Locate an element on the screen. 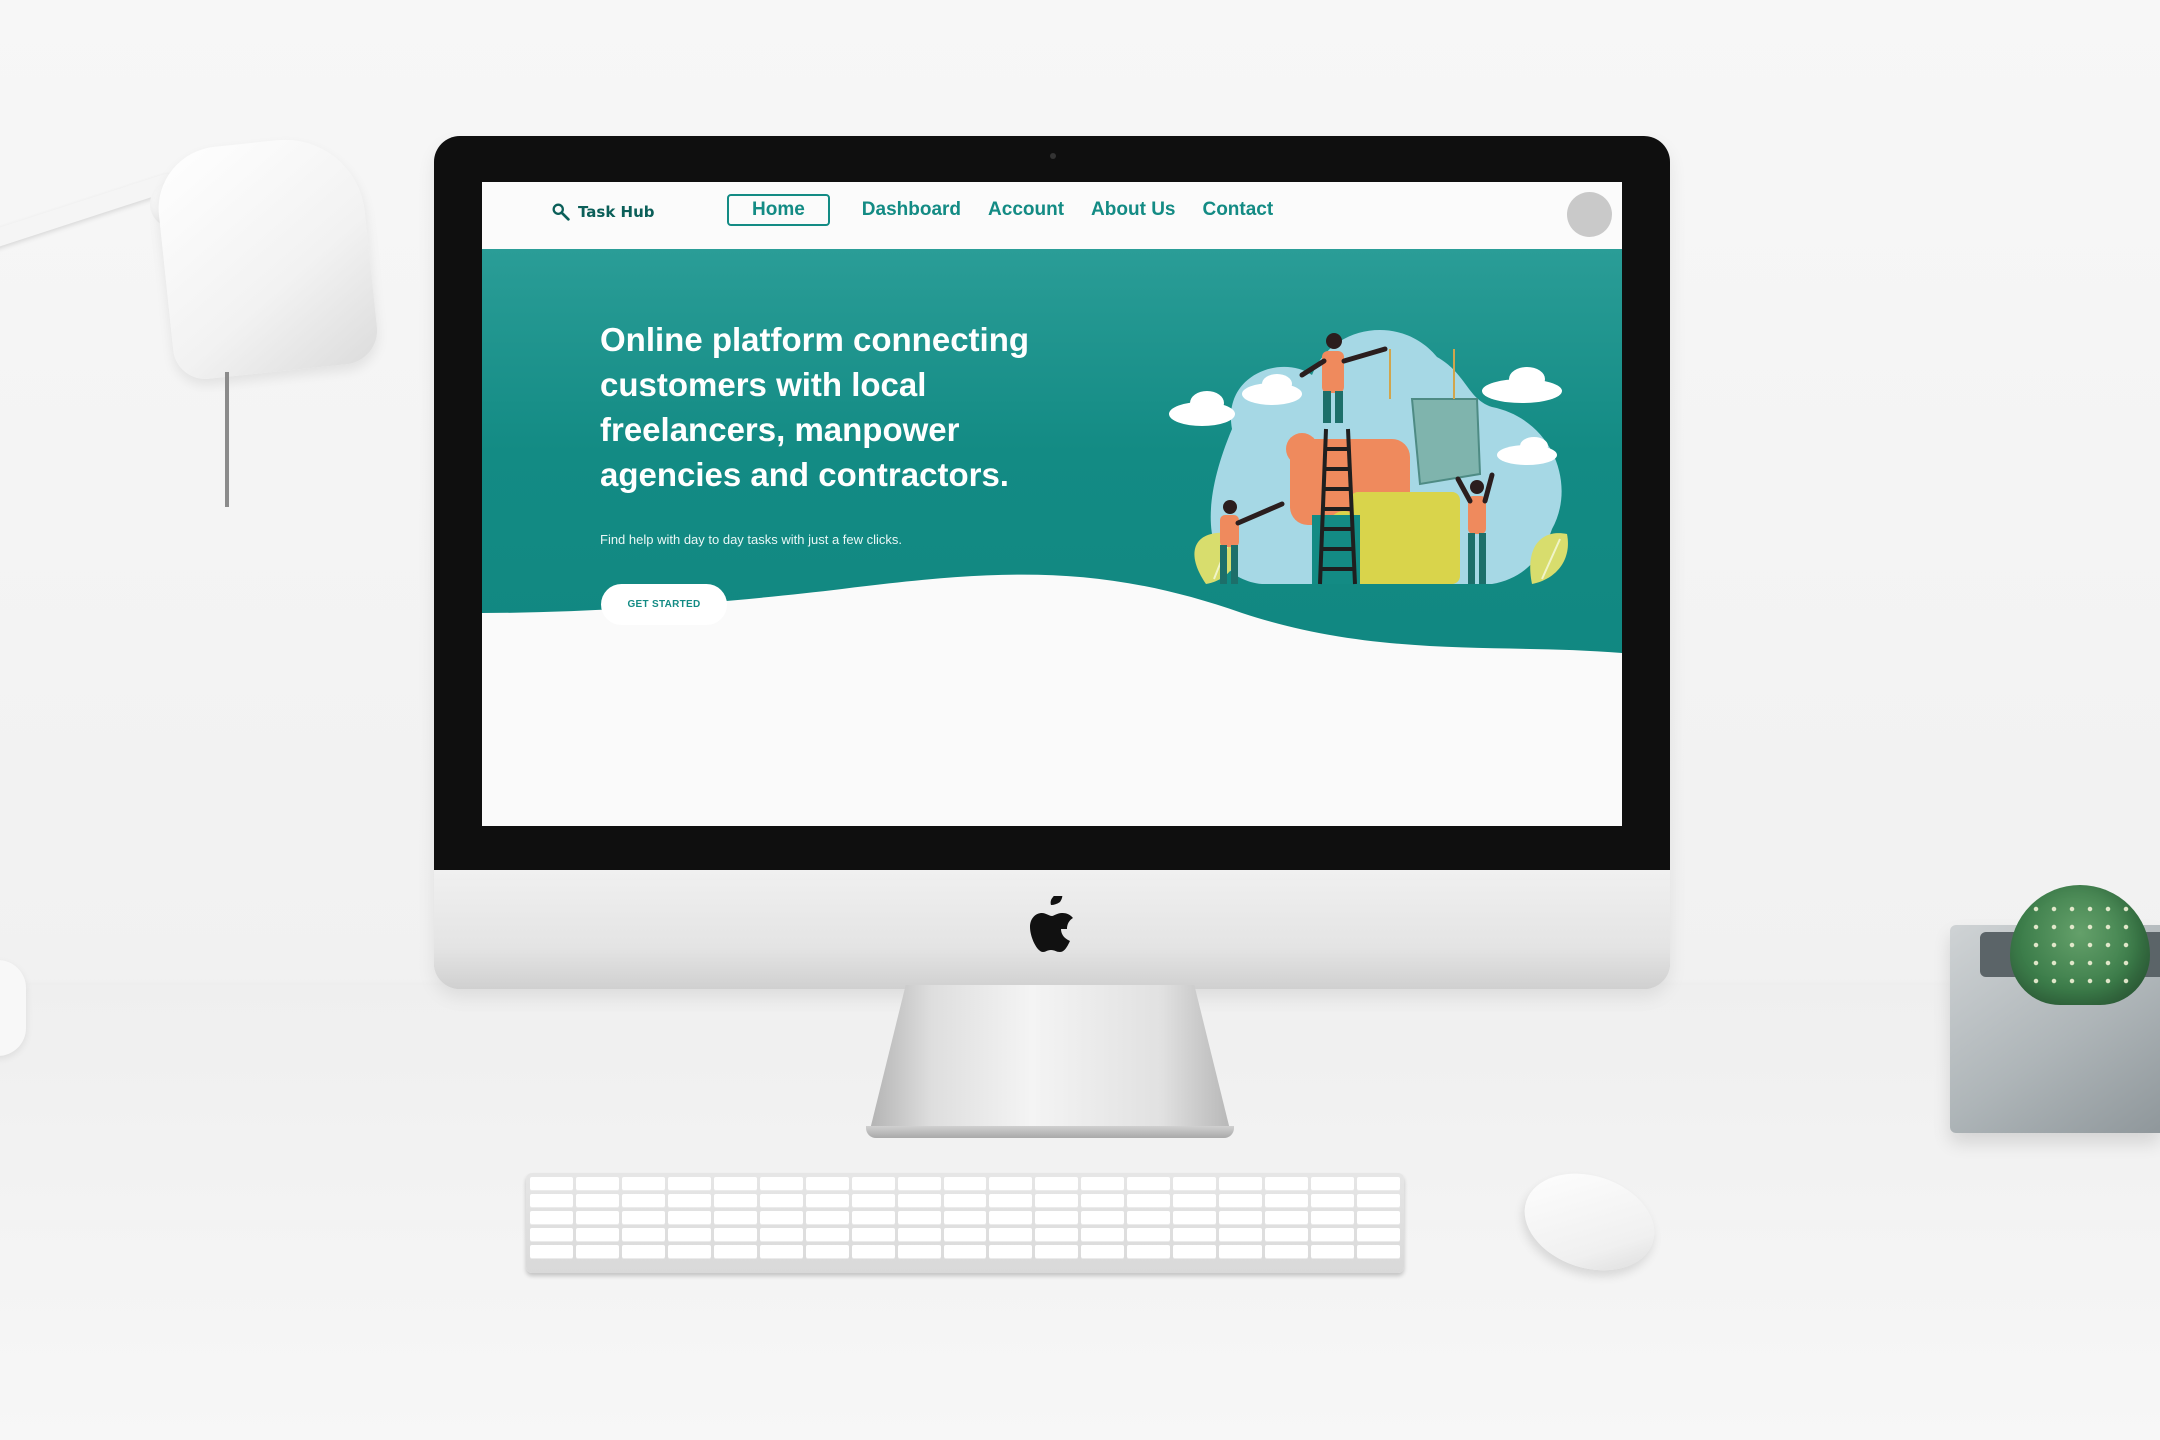 The image size is (2160, 1440). nav-item-home: Home is located at coordinates (778, 210).